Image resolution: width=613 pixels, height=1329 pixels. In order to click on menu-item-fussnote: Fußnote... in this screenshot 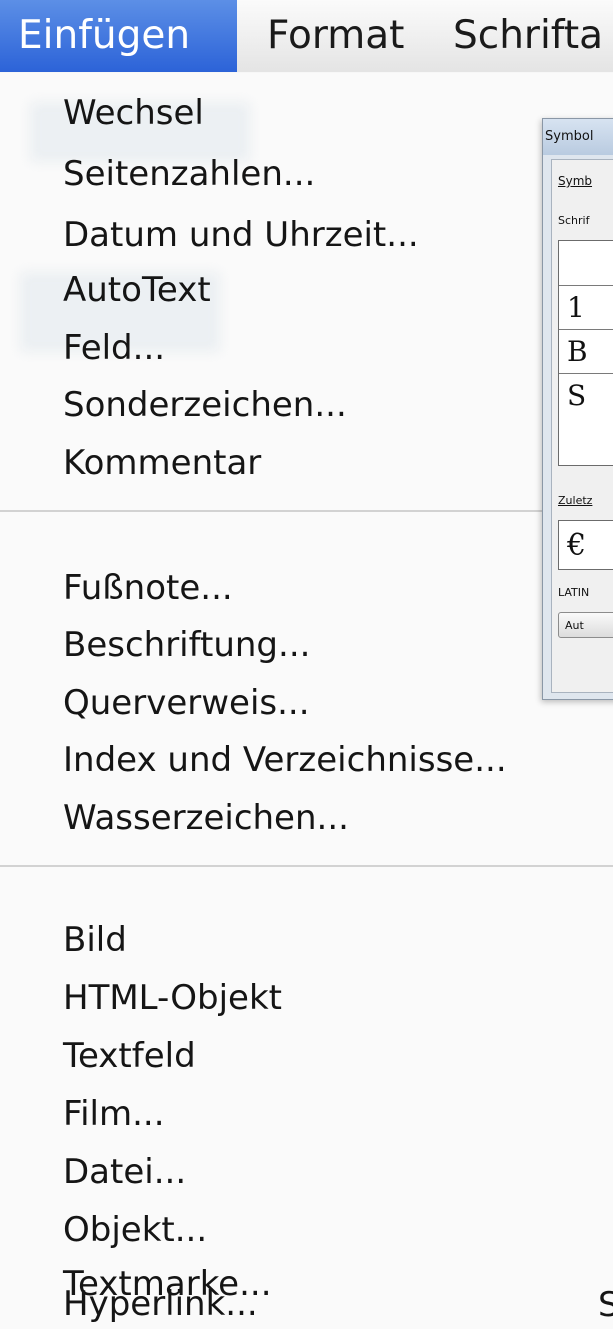, I will do `click(148, 588)`.